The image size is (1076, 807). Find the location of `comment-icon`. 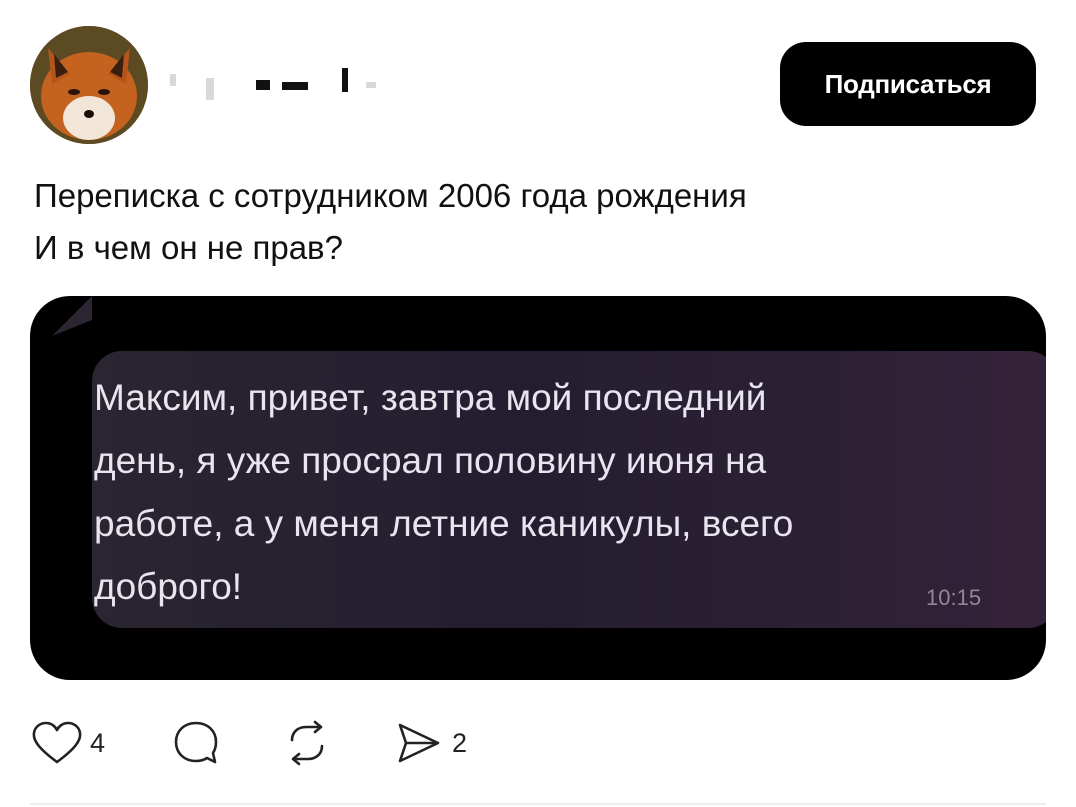

comment-icon is located at coordinates (196, 742).